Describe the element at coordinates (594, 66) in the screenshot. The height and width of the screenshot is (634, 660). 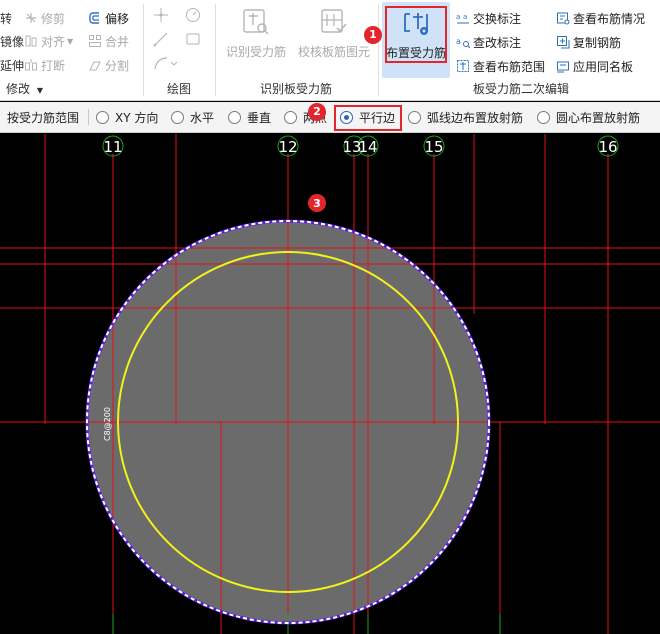
I see `apply-same-slab-button: 应用同名板` at that location.